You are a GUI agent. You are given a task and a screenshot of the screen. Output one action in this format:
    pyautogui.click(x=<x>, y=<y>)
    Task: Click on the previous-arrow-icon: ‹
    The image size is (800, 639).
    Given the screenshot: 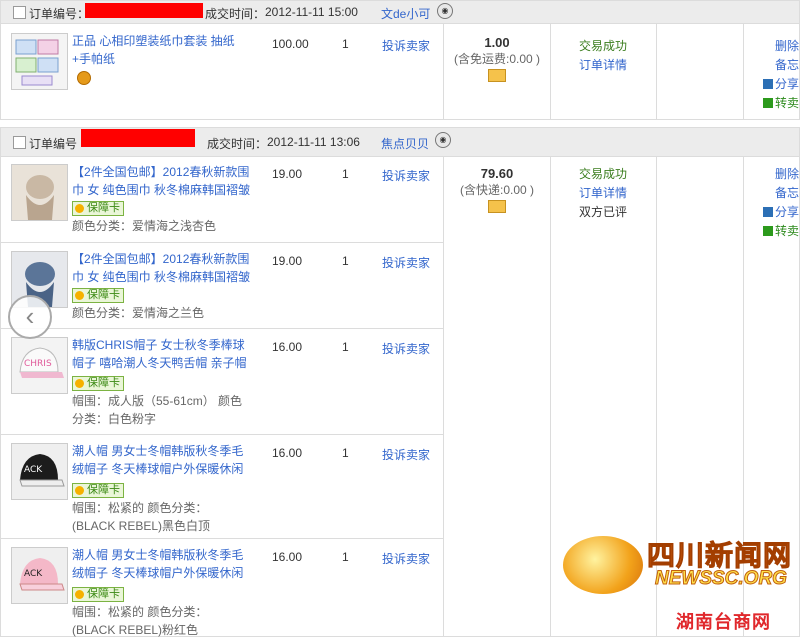 What is the action you would take?
    pyautogui.click(x=30, y=317)
    